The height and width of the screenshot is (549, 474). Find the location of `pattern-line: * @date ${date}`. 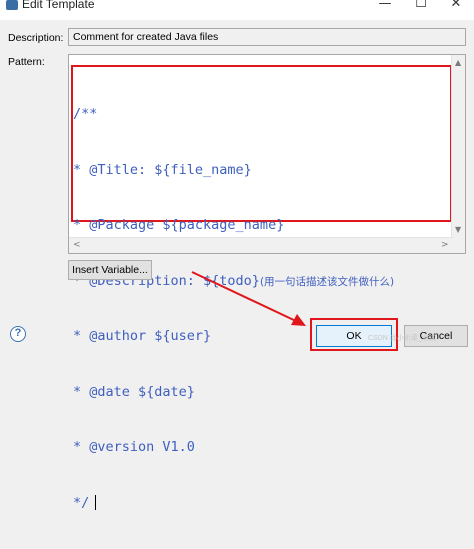

pattern-line: * @date ${date} is located at coordinates (134, 391).